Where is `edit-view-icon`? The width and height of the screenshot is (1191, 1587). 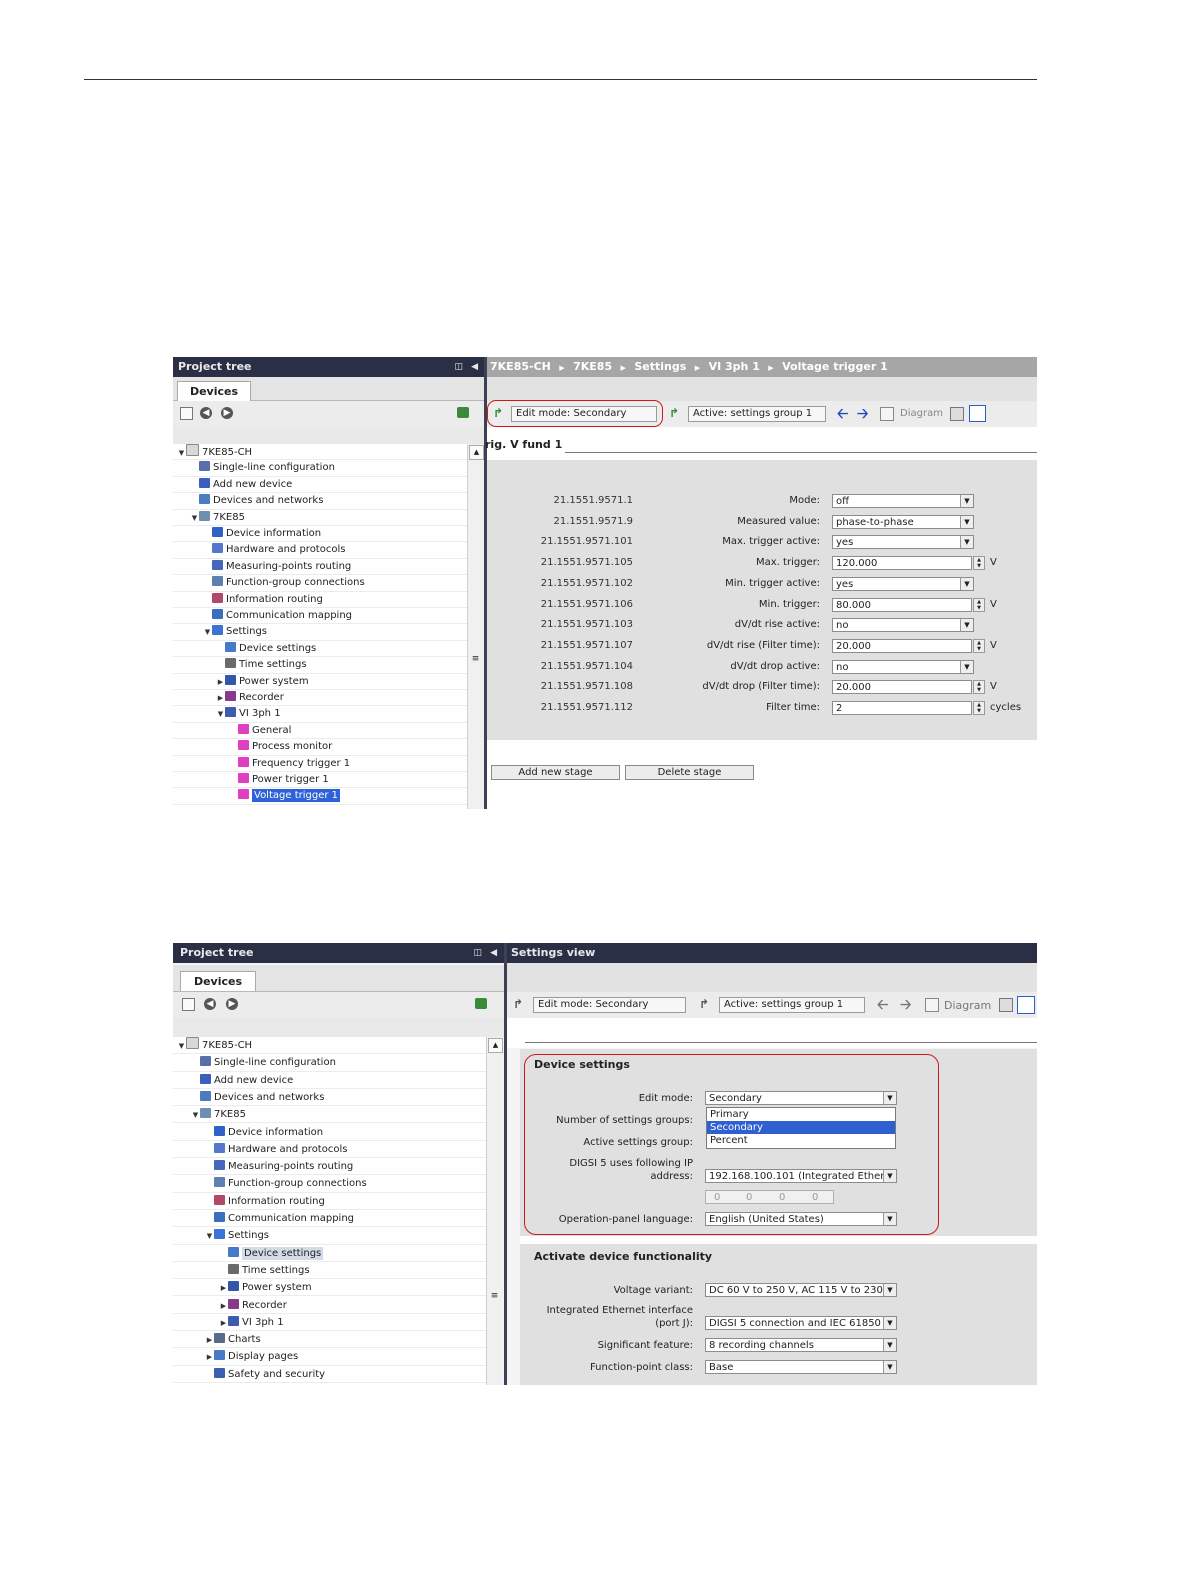 edit-view-icon is located at coordinates (1006, 1005).